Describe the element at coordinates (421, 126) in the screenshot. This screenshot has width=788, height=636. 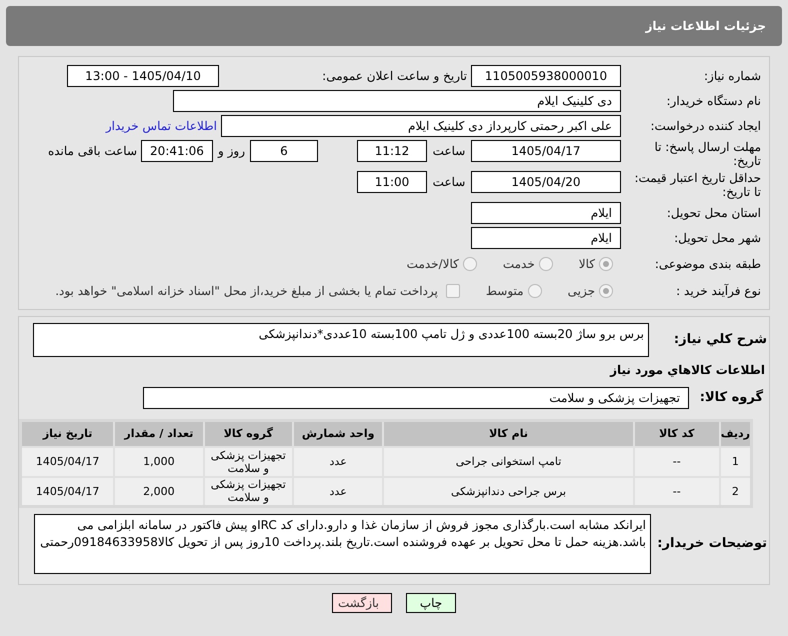
I see `requester-field: علی اکبر رحمتی کارپرداز دی کلینیک ایلام` at that location.